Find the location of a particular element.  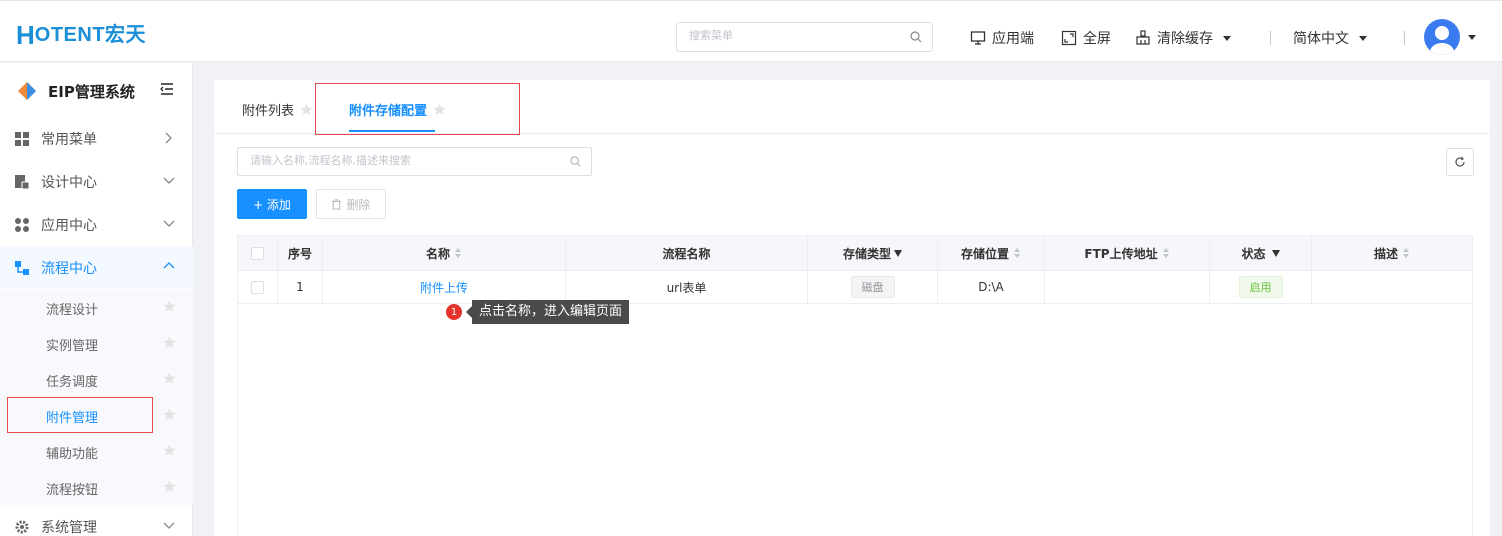

row-select is located at coordinates (258, 287).